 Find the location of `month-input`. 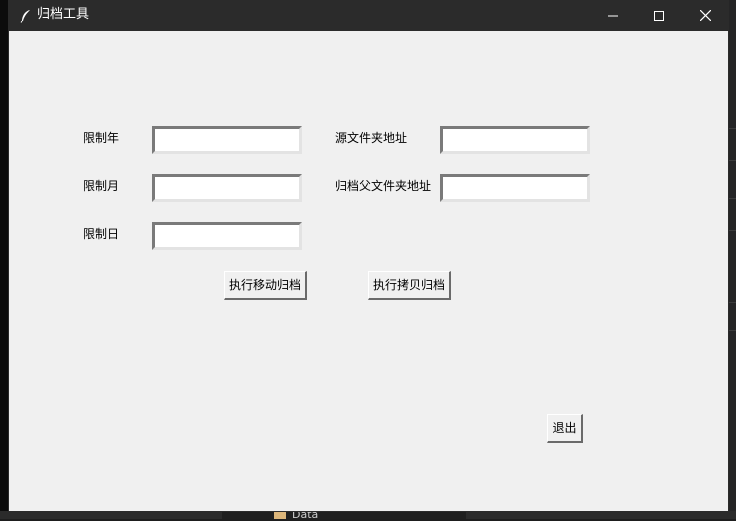

month-input is located at coordinates (227, 188).